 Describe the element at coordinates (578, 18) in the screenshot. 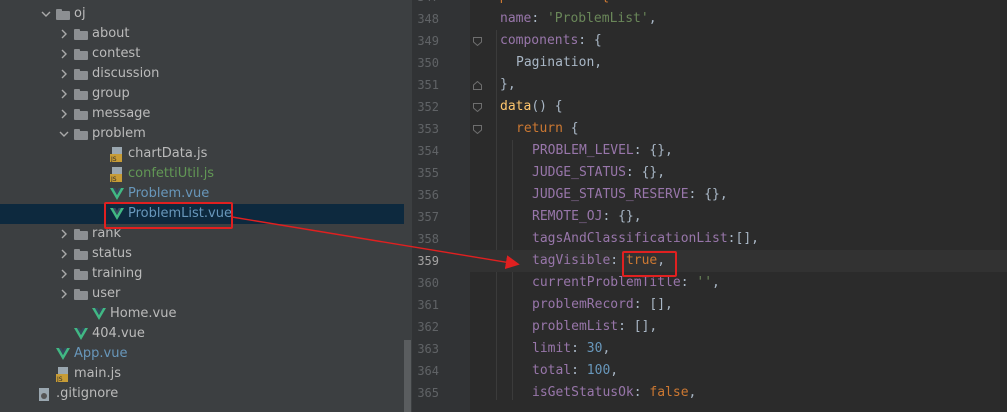

I see `code-line: name: 'ProblemList',` at that location.